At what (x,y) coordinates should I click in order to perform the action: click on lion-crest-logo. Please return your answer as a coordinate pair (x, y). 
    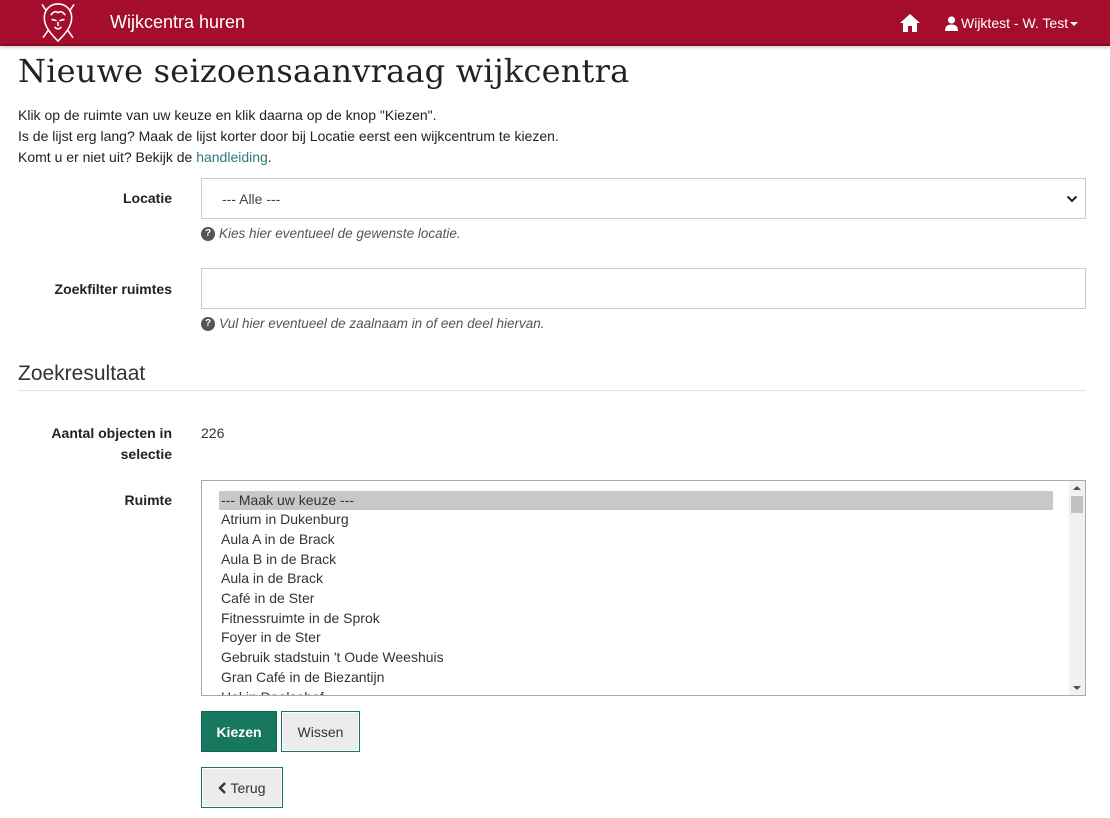
    Looking at the image, I should click on (58, 22).